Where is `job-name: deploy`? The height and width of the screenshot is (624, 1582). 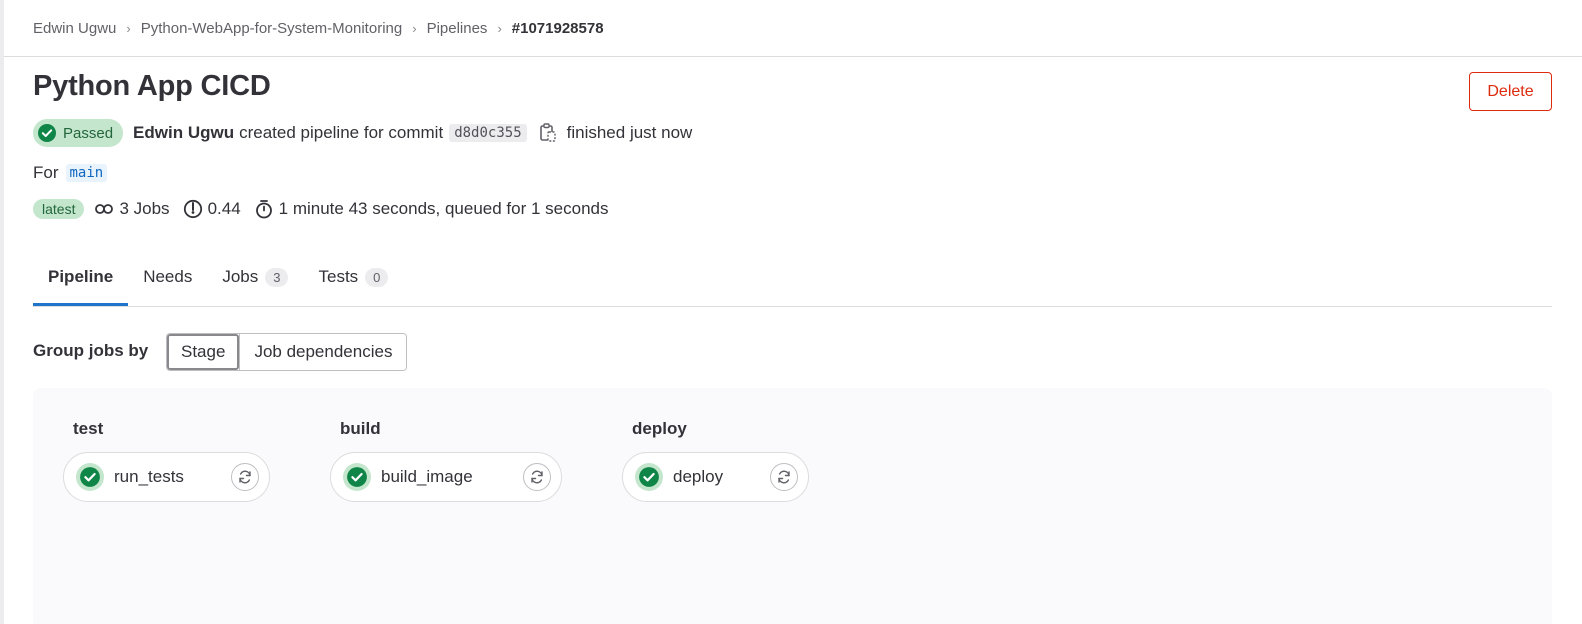
job-name: deploy is located at coordinates (698, 476).